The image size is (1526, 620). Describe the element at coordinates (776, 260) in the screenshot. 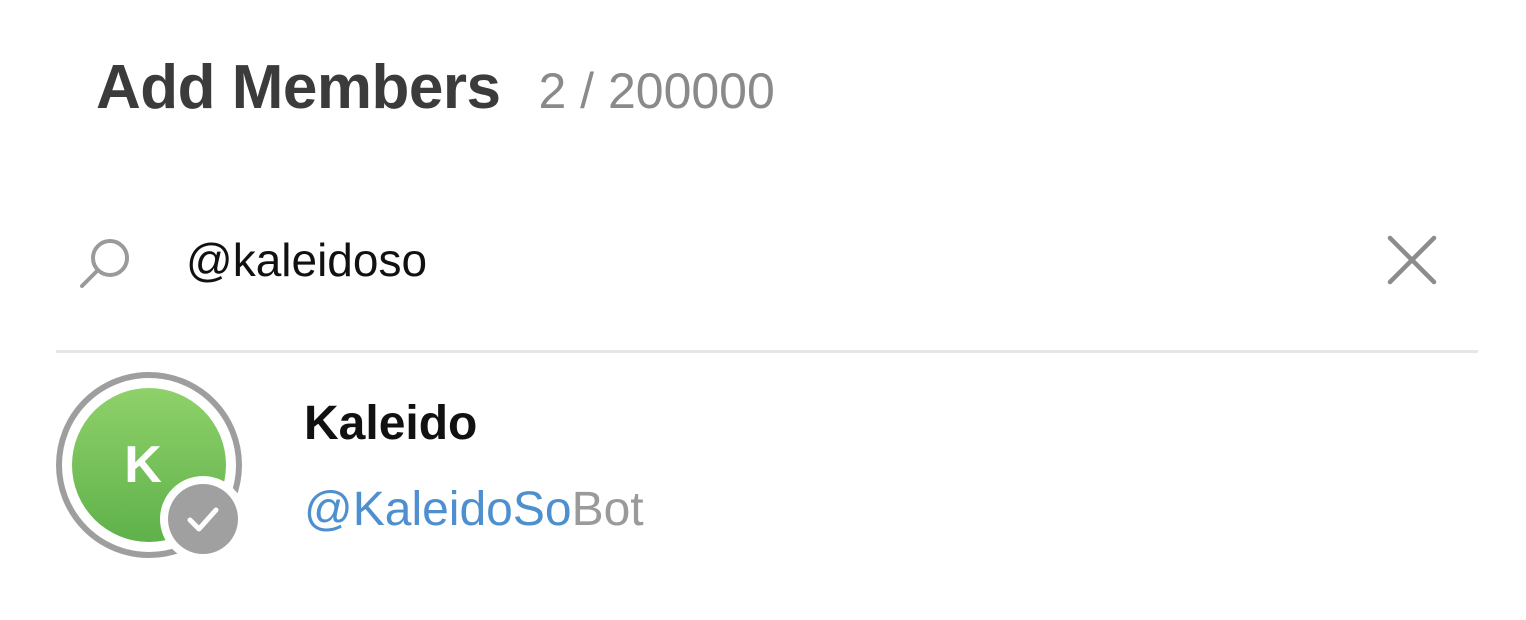

I see `search-input` at that location.